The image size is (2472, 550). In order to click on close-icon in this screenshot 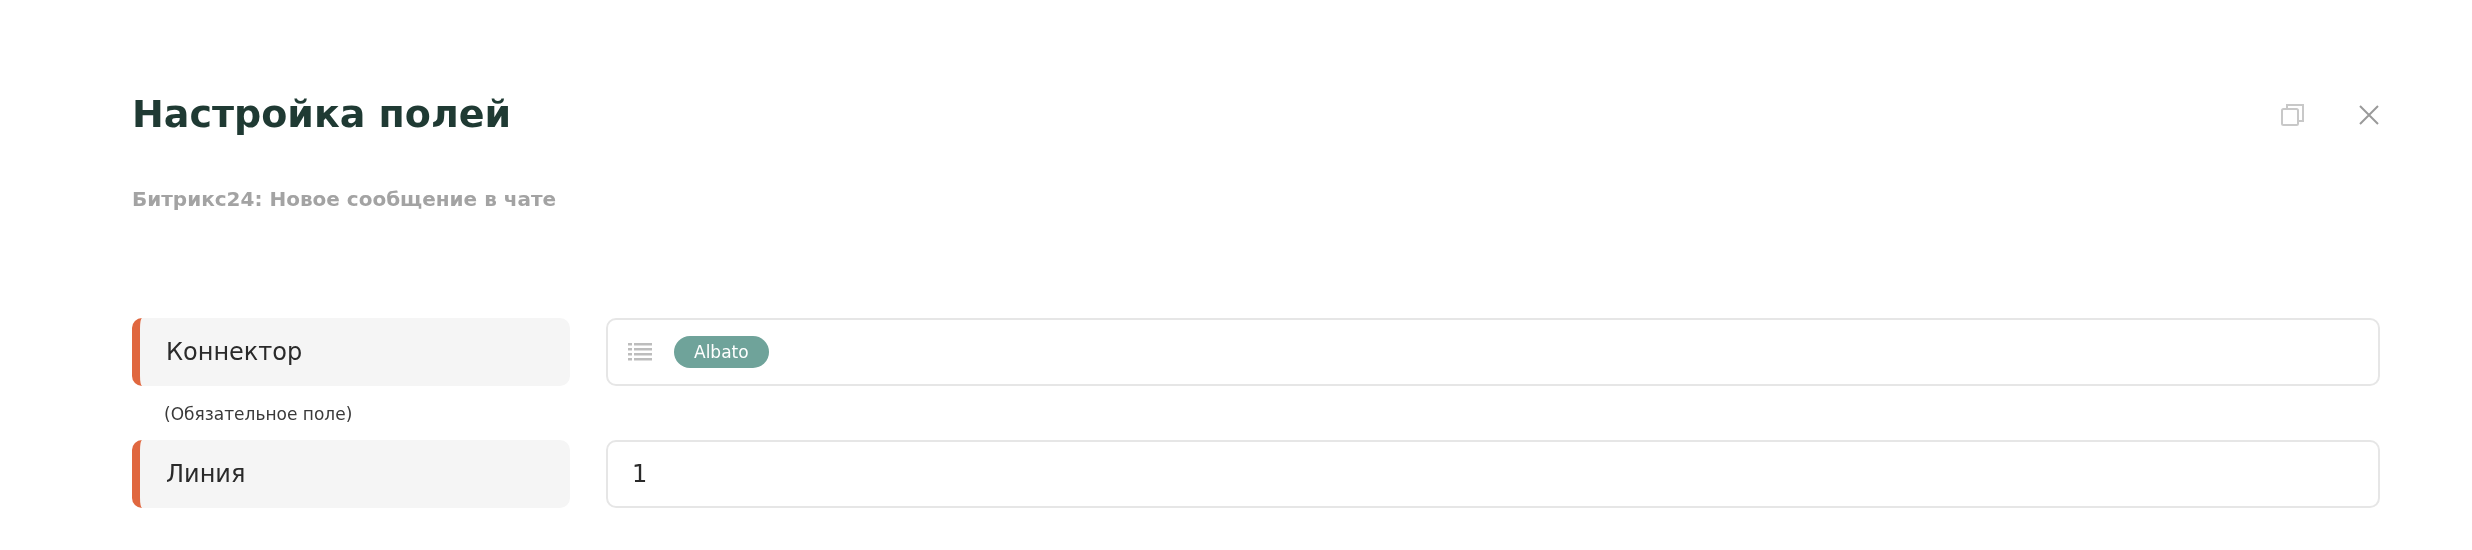, I will do `click(2369, 115)`.